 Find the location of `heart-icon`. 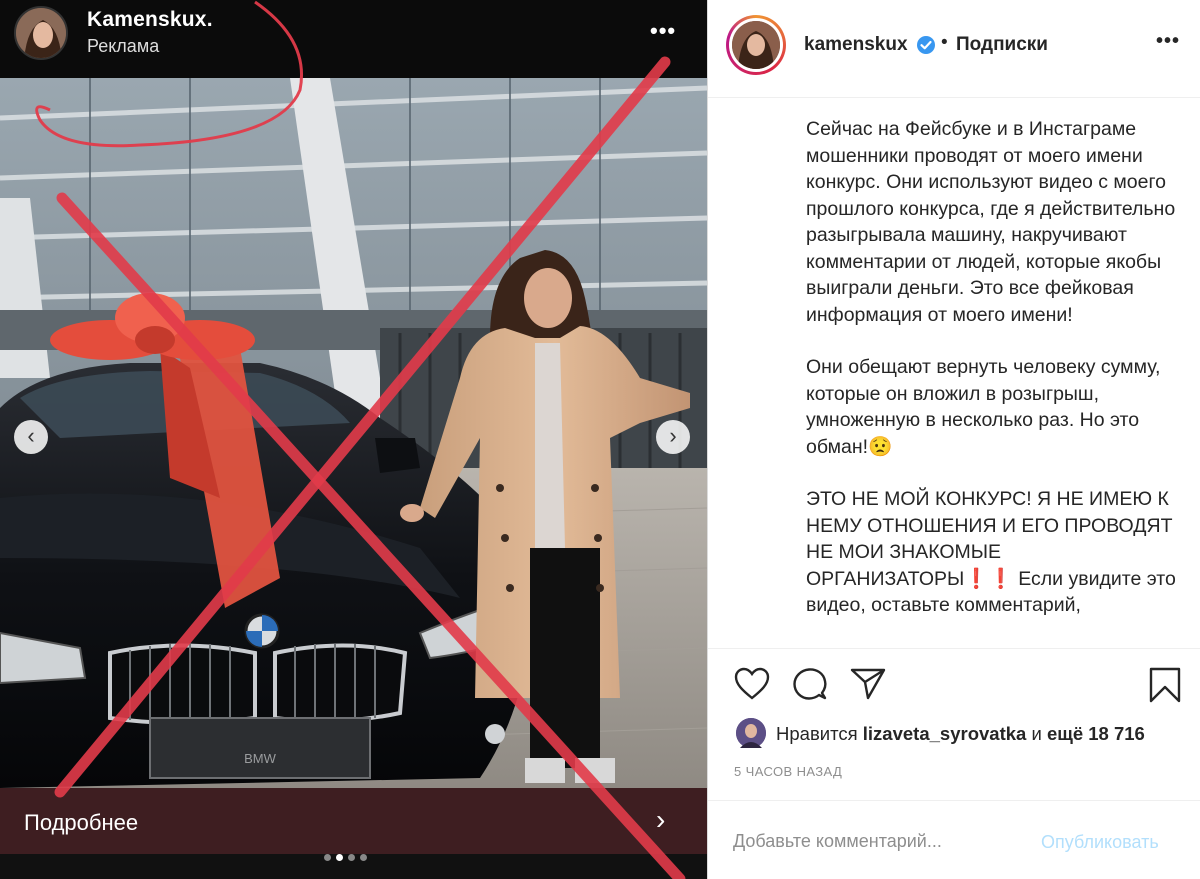

heart-icon is located at coordinates (752, 684).